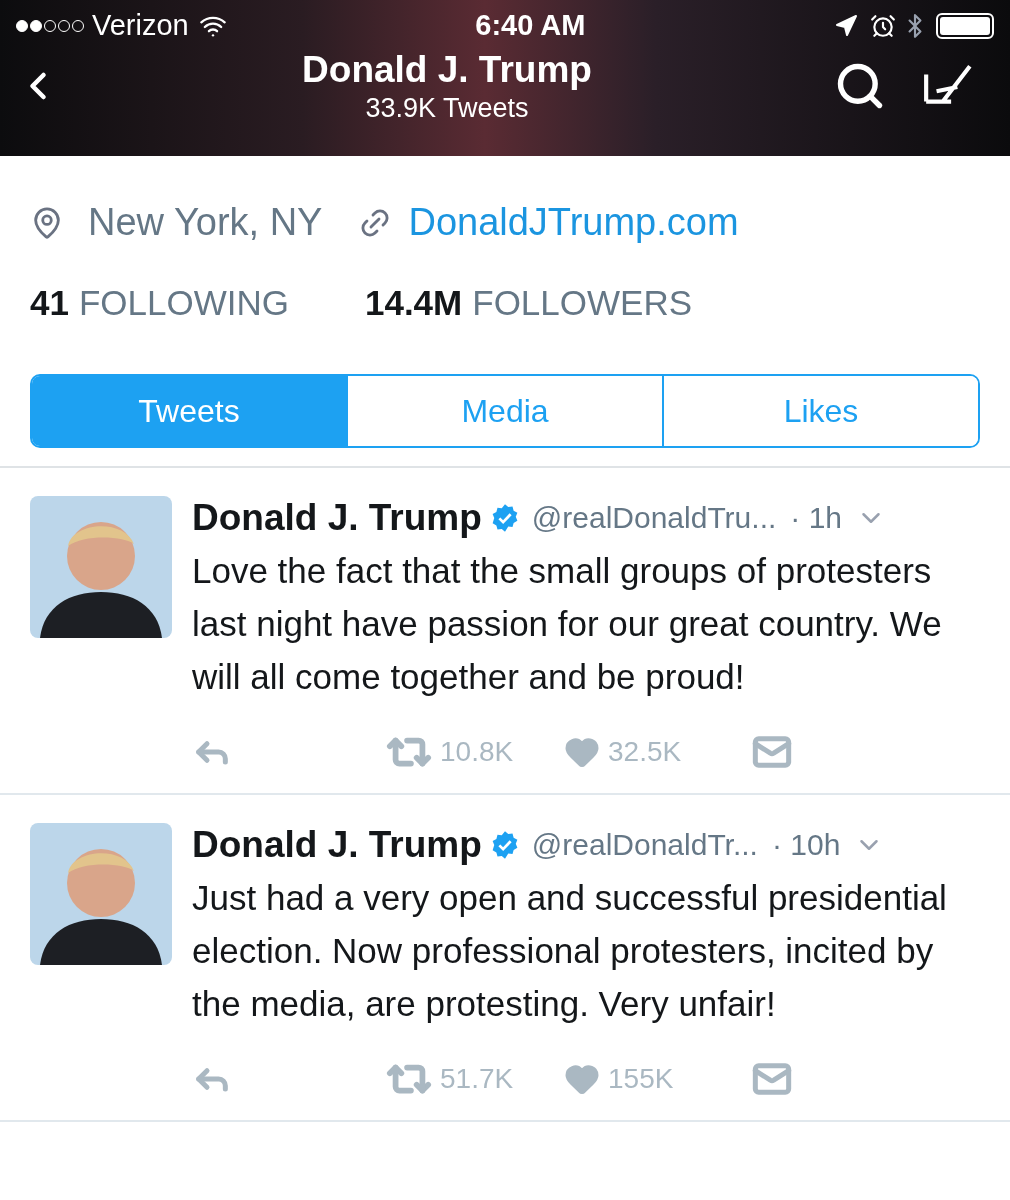  I want to click on header-title: Donald J. Trump, so click(447, 70).